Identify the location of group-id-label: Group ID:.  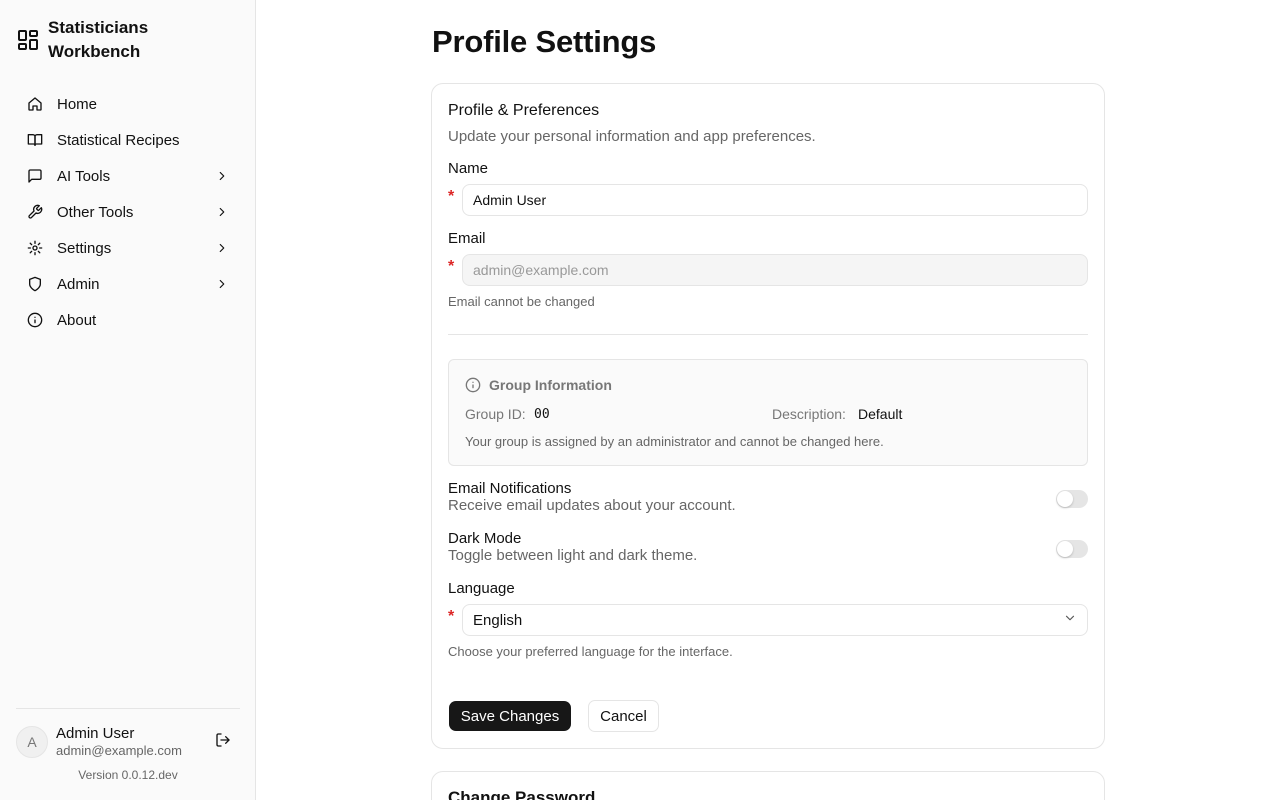
(495, 414).